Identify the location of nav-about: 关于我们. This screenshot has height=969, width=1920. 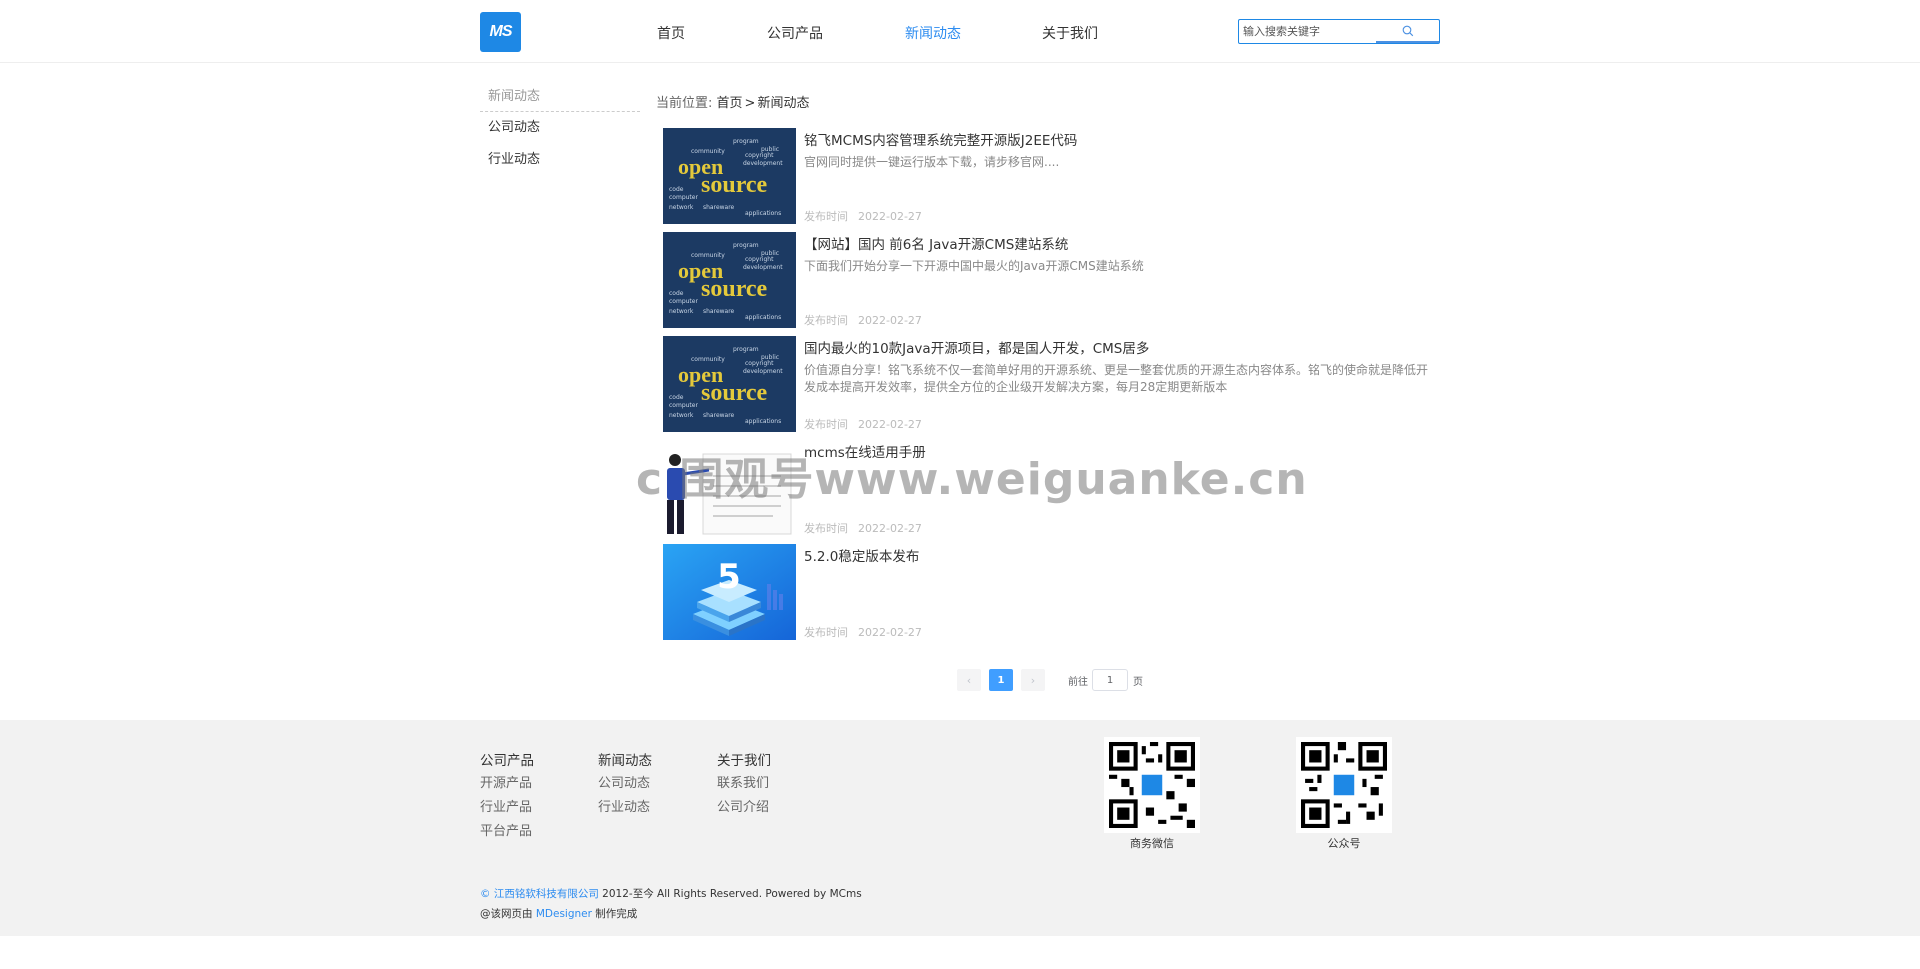
(1070, 33).